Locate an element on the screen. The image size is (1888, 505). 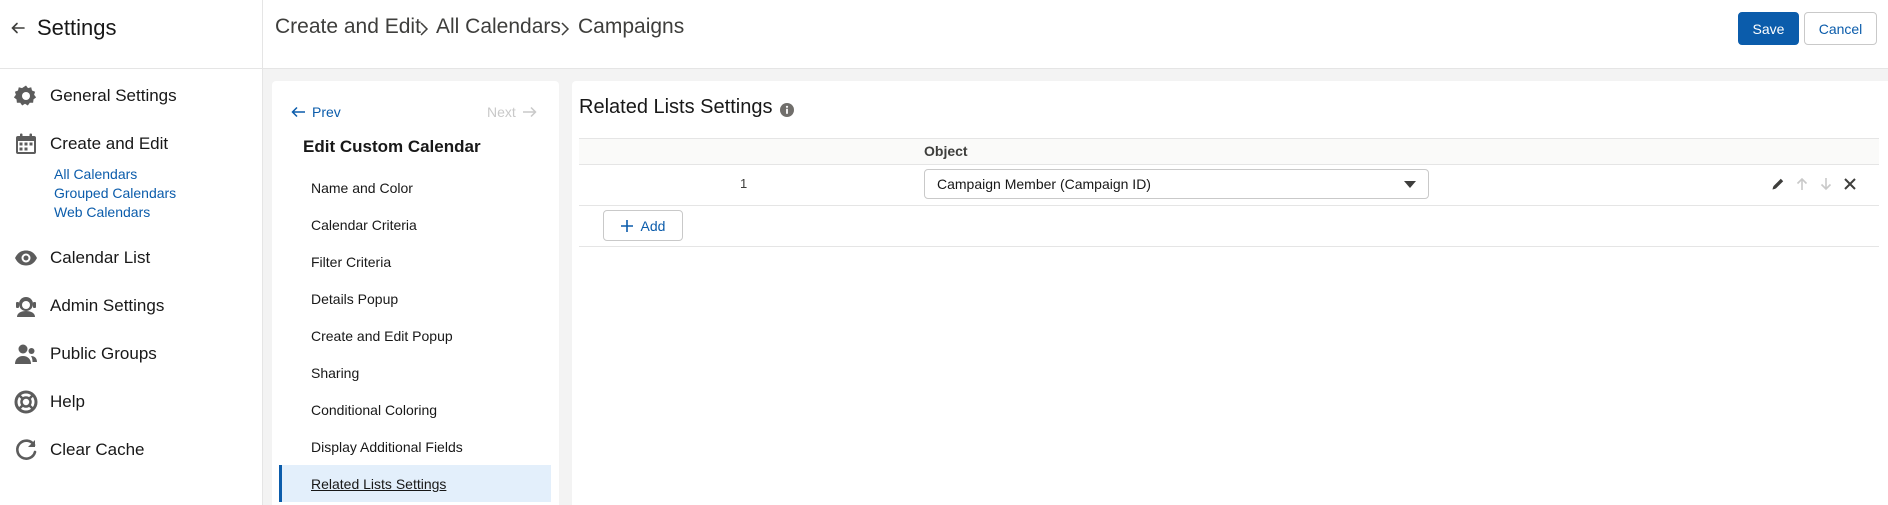
arrow-up-icon is located at coordinates (1802, 183).